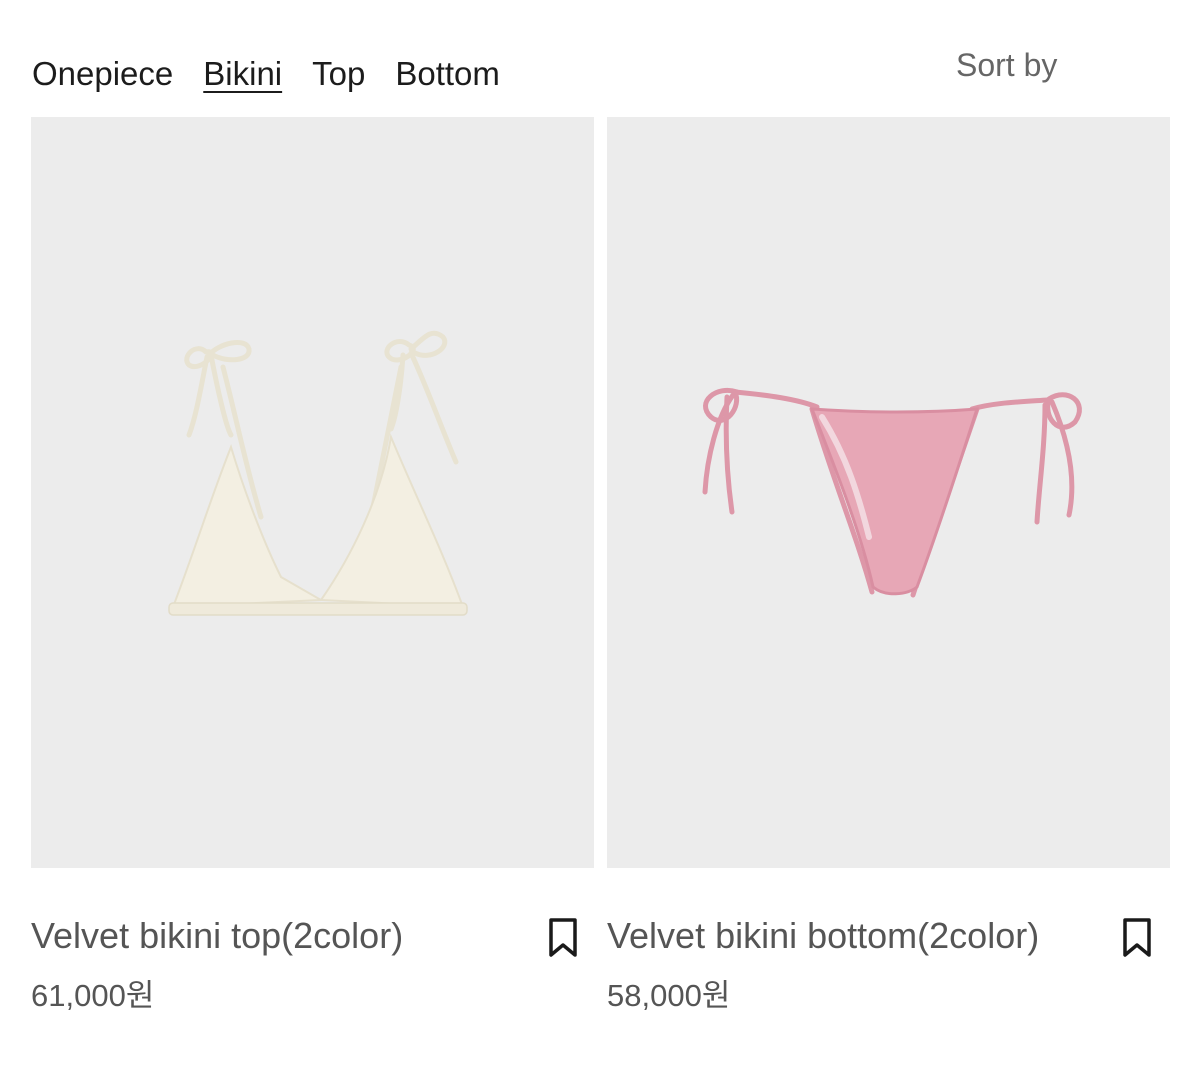 This screenshot has height=1074, width=1200. Describe the element at coordinates (102, 74) in the screenshot. I see `tab-onepiece: Onepiece` at that location.